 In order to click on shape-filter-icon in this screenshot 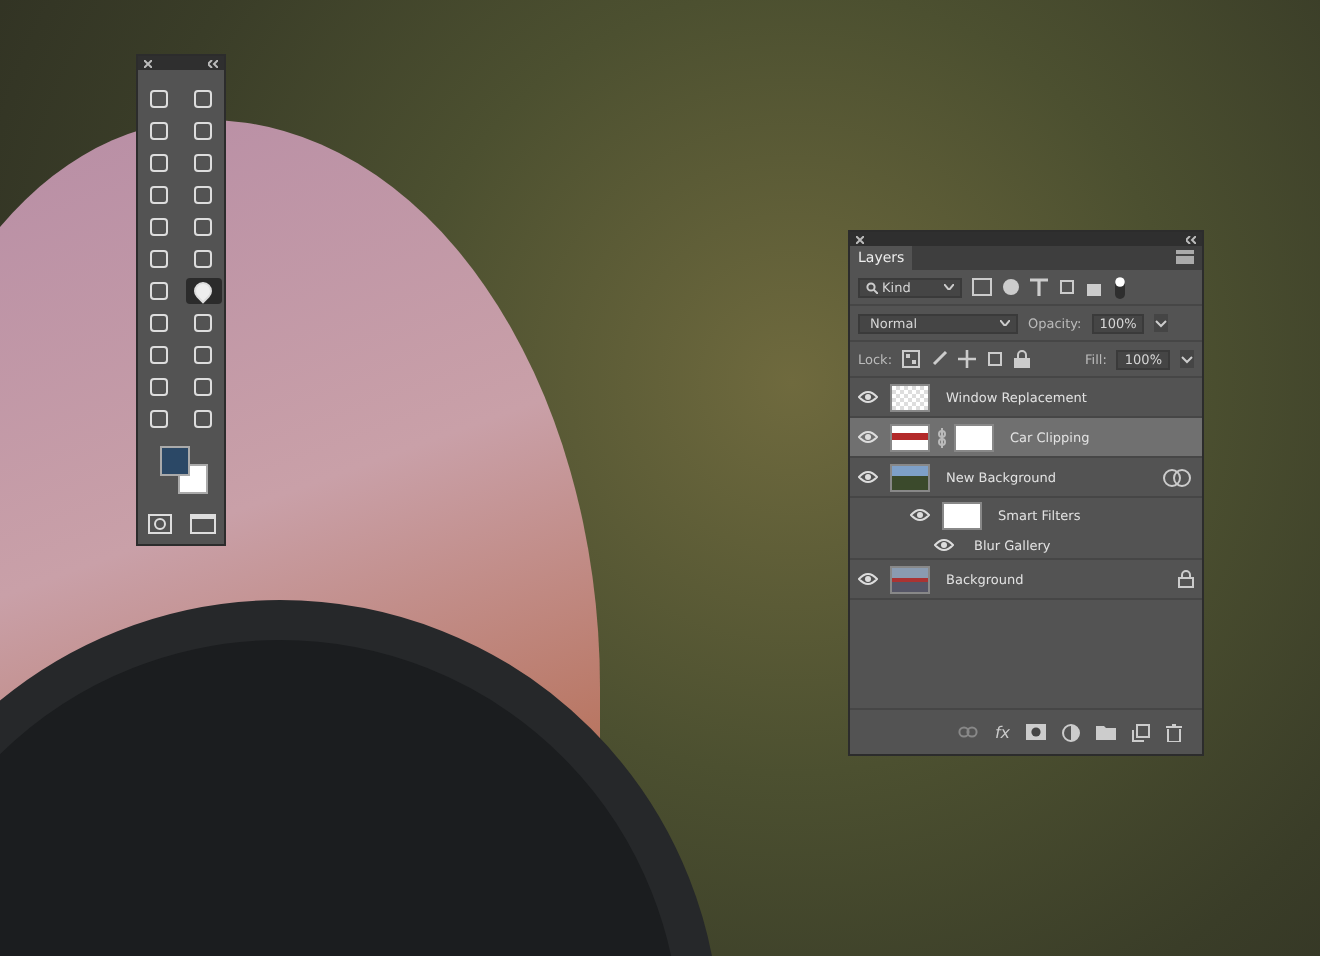, I will do `click(1067, 287)`.